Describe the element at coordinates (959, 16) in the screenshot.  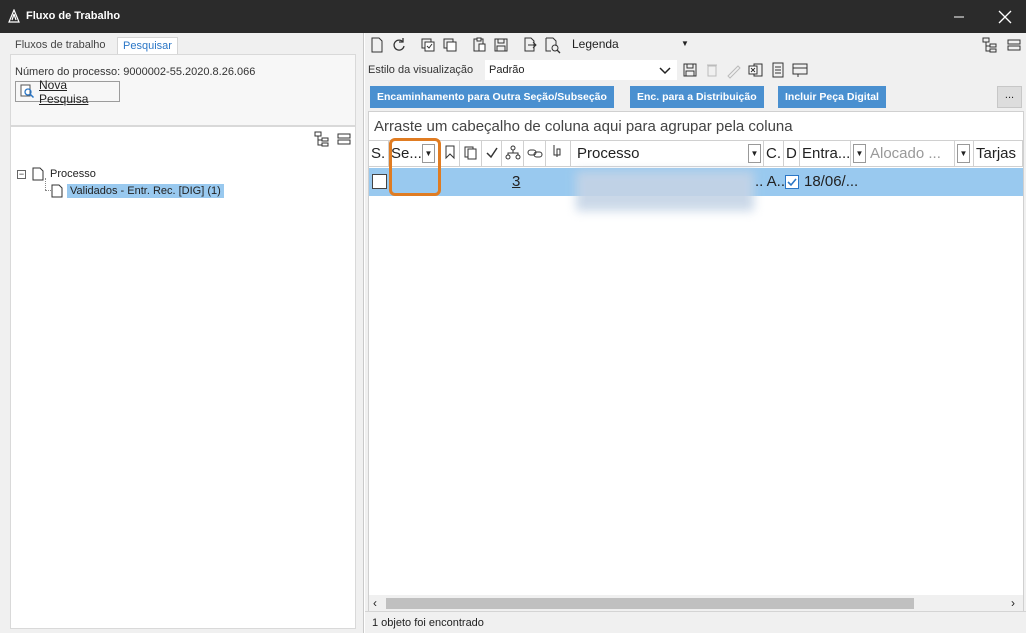
I see `minimize-button` at that location.